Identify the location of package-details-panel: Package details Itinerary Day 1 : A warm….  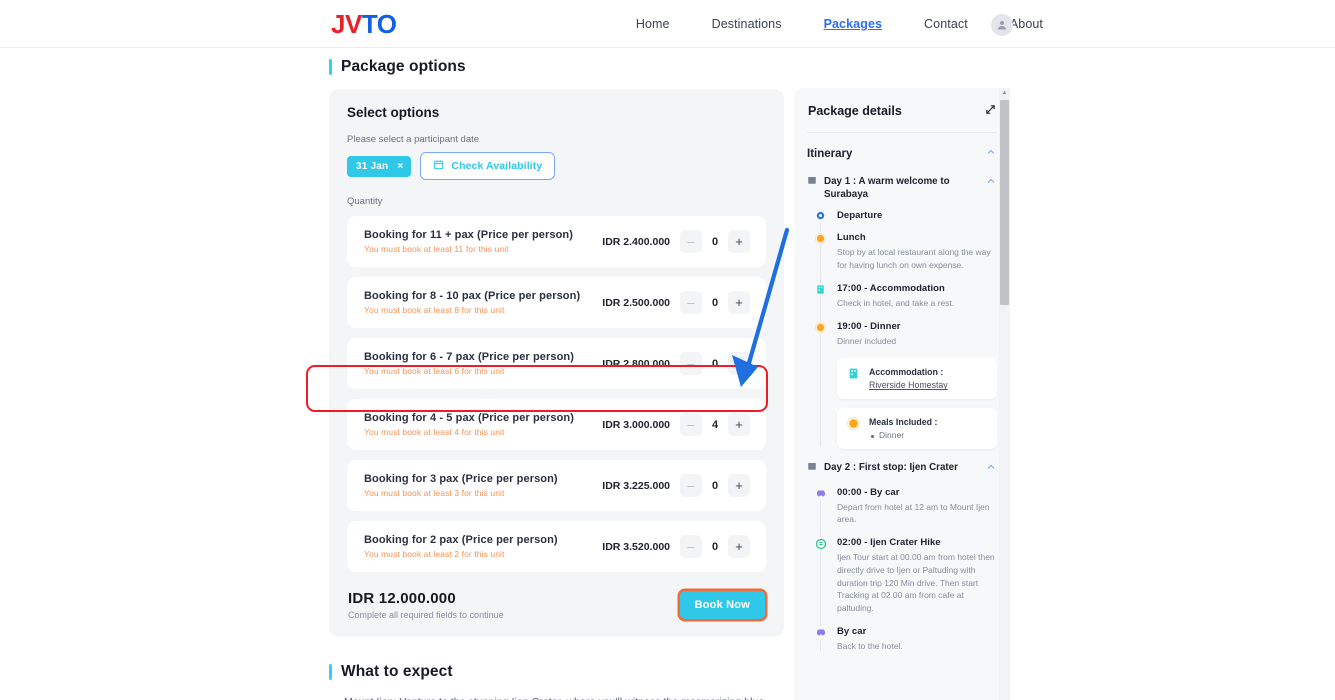
(902, 394).